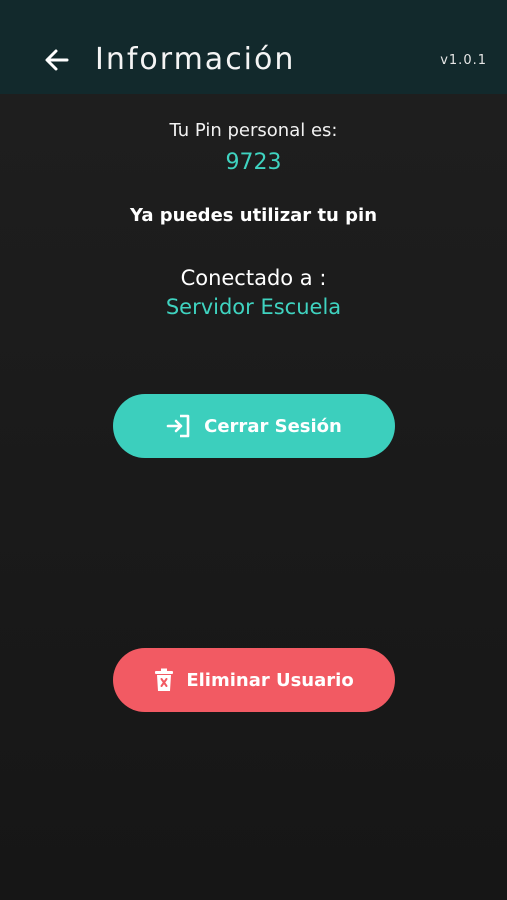 This screenshot has width=507, height=900. What do you see at coordinates (253, 307) in the screenshot?
I see `server-name: Servidor Escuela` at bounding box center [253, 307].